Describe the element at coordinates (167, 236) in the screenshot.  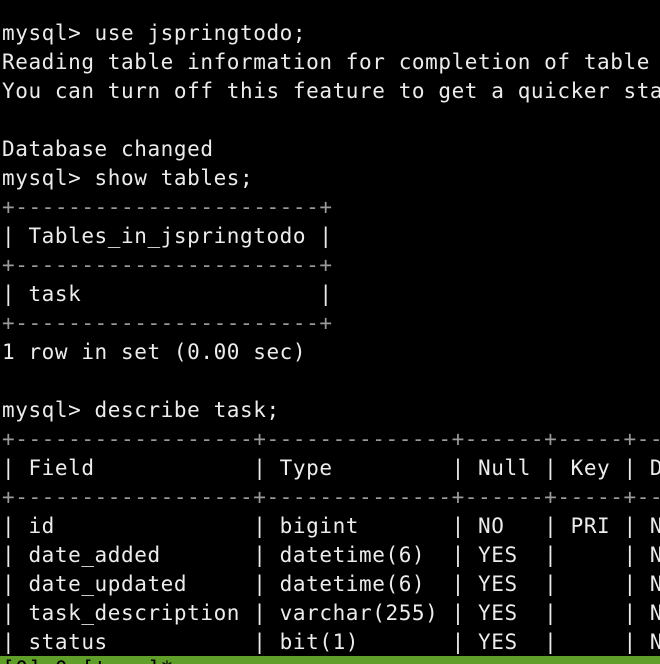
I see `terminal-line-table-row: | Tables_in_jspringtodo |` at that location.